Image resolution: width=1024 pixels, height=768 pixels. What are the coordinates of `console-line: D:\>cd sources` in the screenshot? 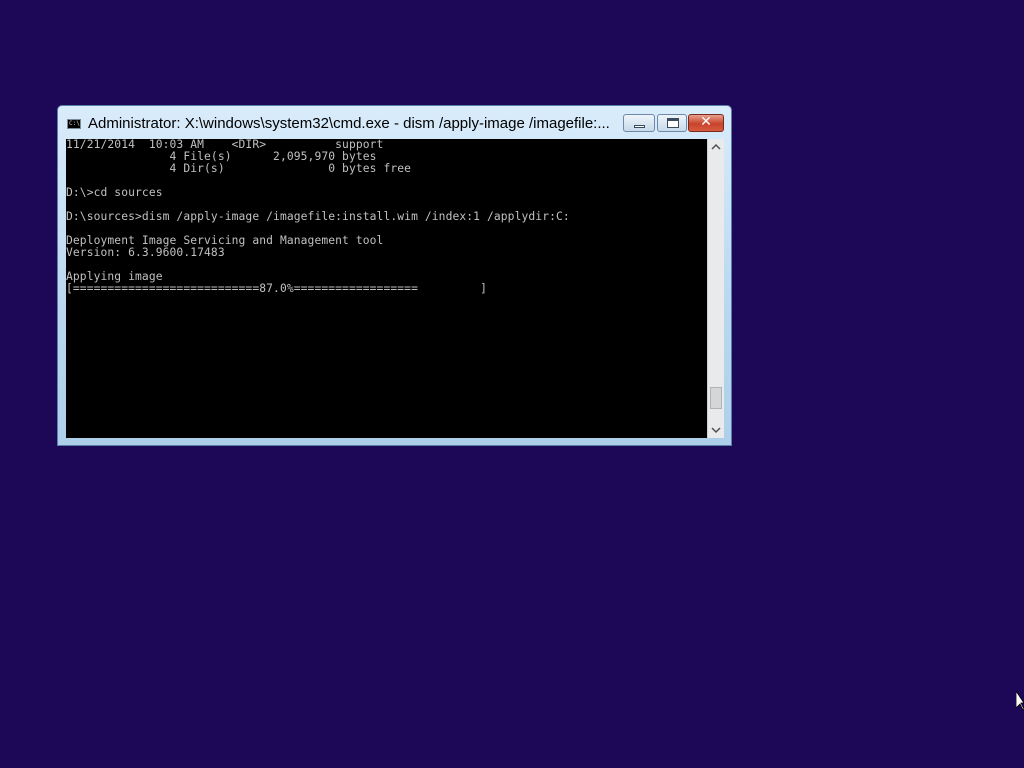 It's located at (114, 192).